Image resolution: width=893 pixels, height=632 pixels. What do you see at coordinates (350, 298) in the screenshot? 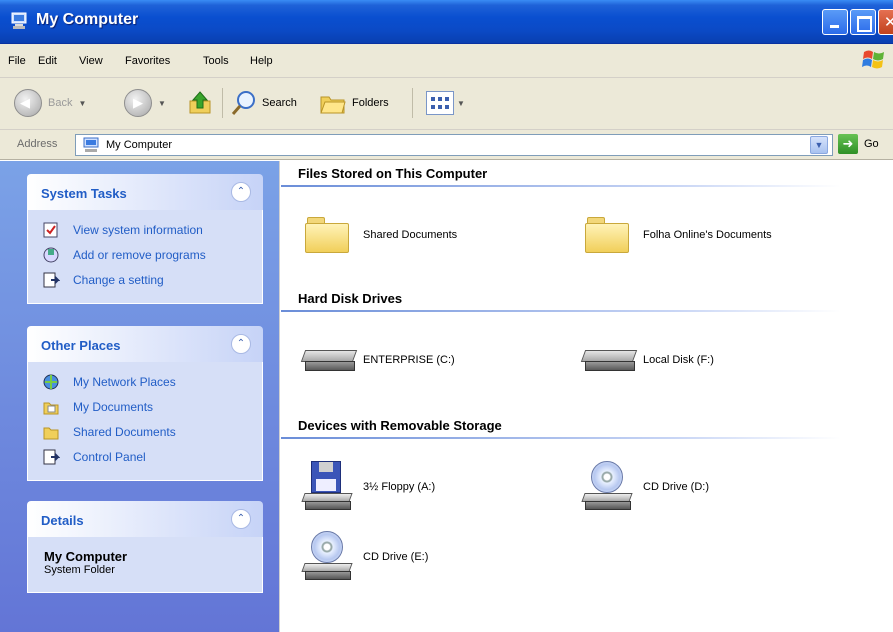
I see `group-header: Hard Disk Drives` at bounding box center [350, 298].